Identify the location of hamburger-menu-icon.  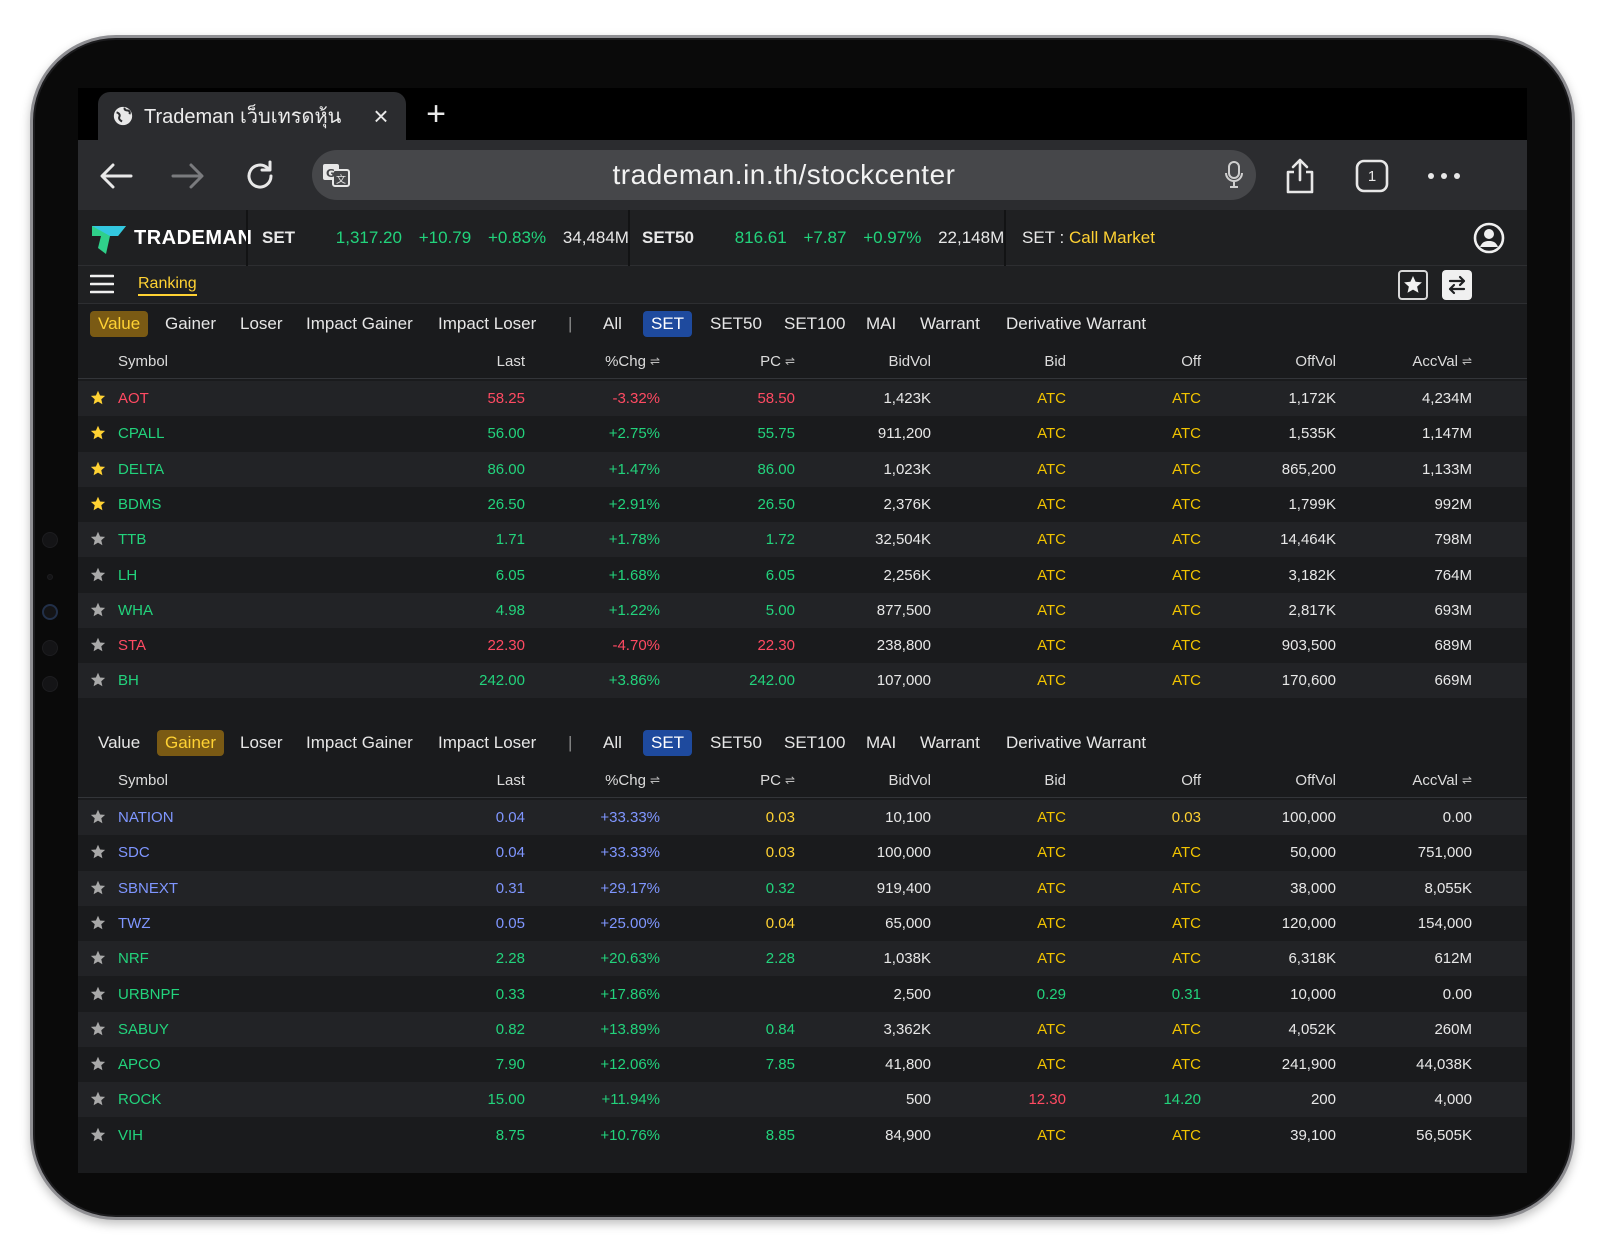
(102, 284).